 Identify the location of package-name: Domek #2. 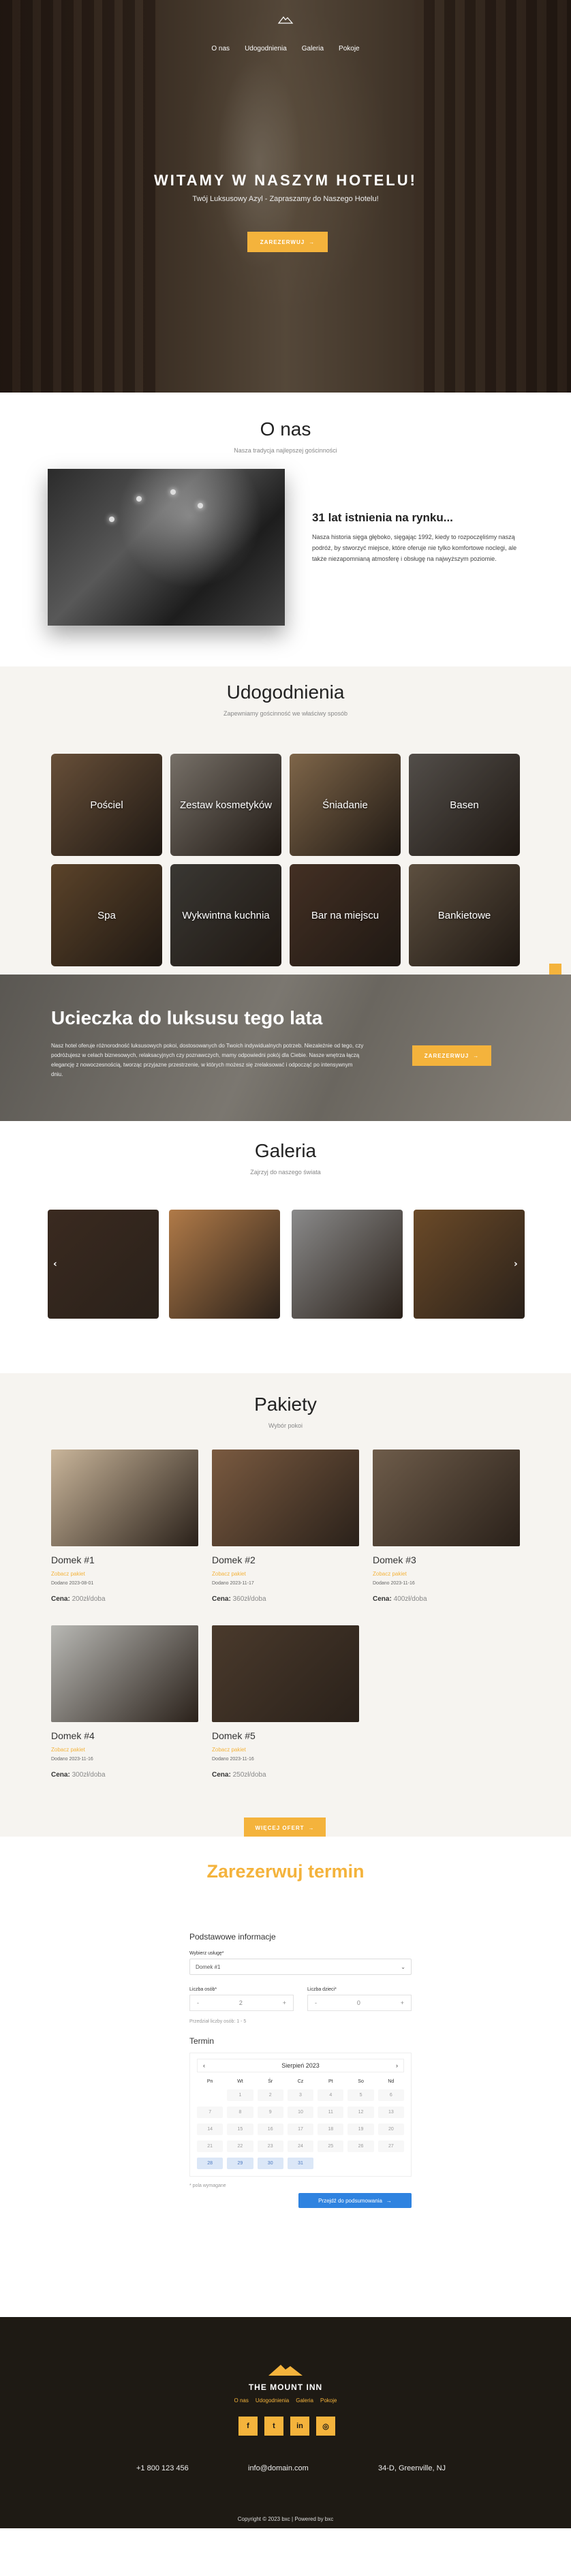
(286, 1559).